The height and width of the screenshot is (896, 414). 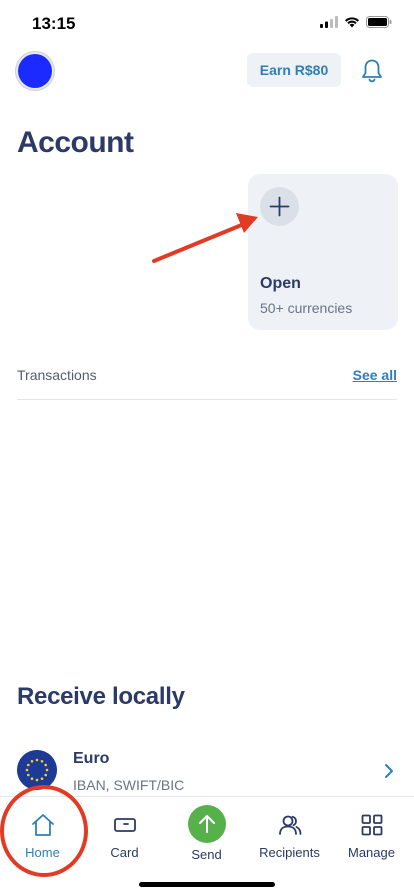 I want to click on wifi-icon, so click(x=352, y=22).